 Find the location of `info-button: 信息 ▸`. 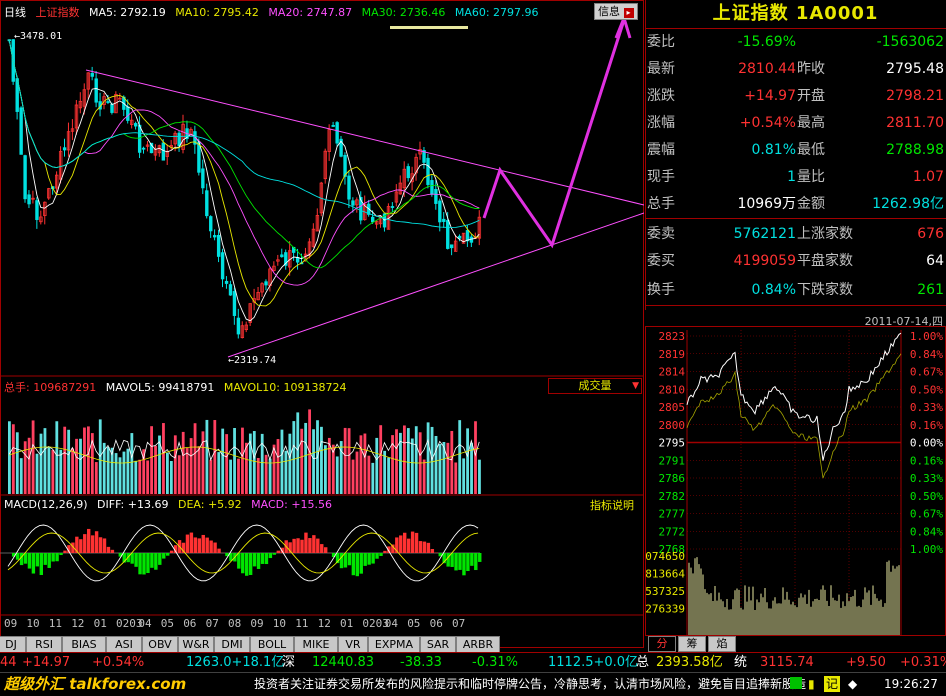

info-button: 信息 ▸ is located at coordinates (616, 11).